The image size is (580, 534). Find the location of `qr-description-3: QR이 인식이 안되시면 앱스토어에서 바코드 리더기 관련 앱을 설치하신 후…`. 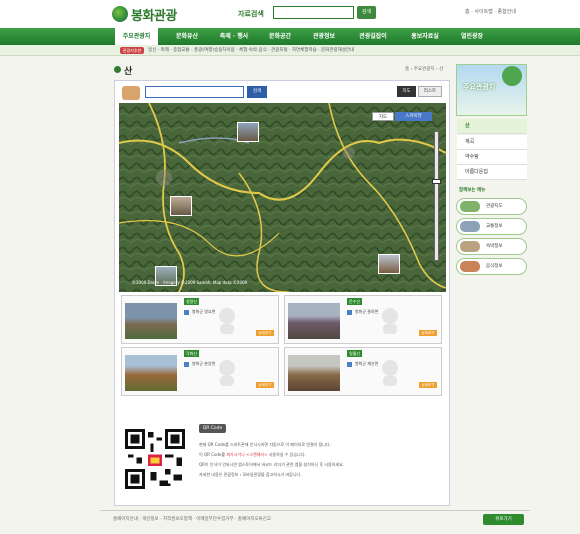

qr-description-3: QR이 인식이 안되시면 앱스토어에서 바코드 리더기 관련 앱을 설치하신 후… is located at coordinates (272, 464).